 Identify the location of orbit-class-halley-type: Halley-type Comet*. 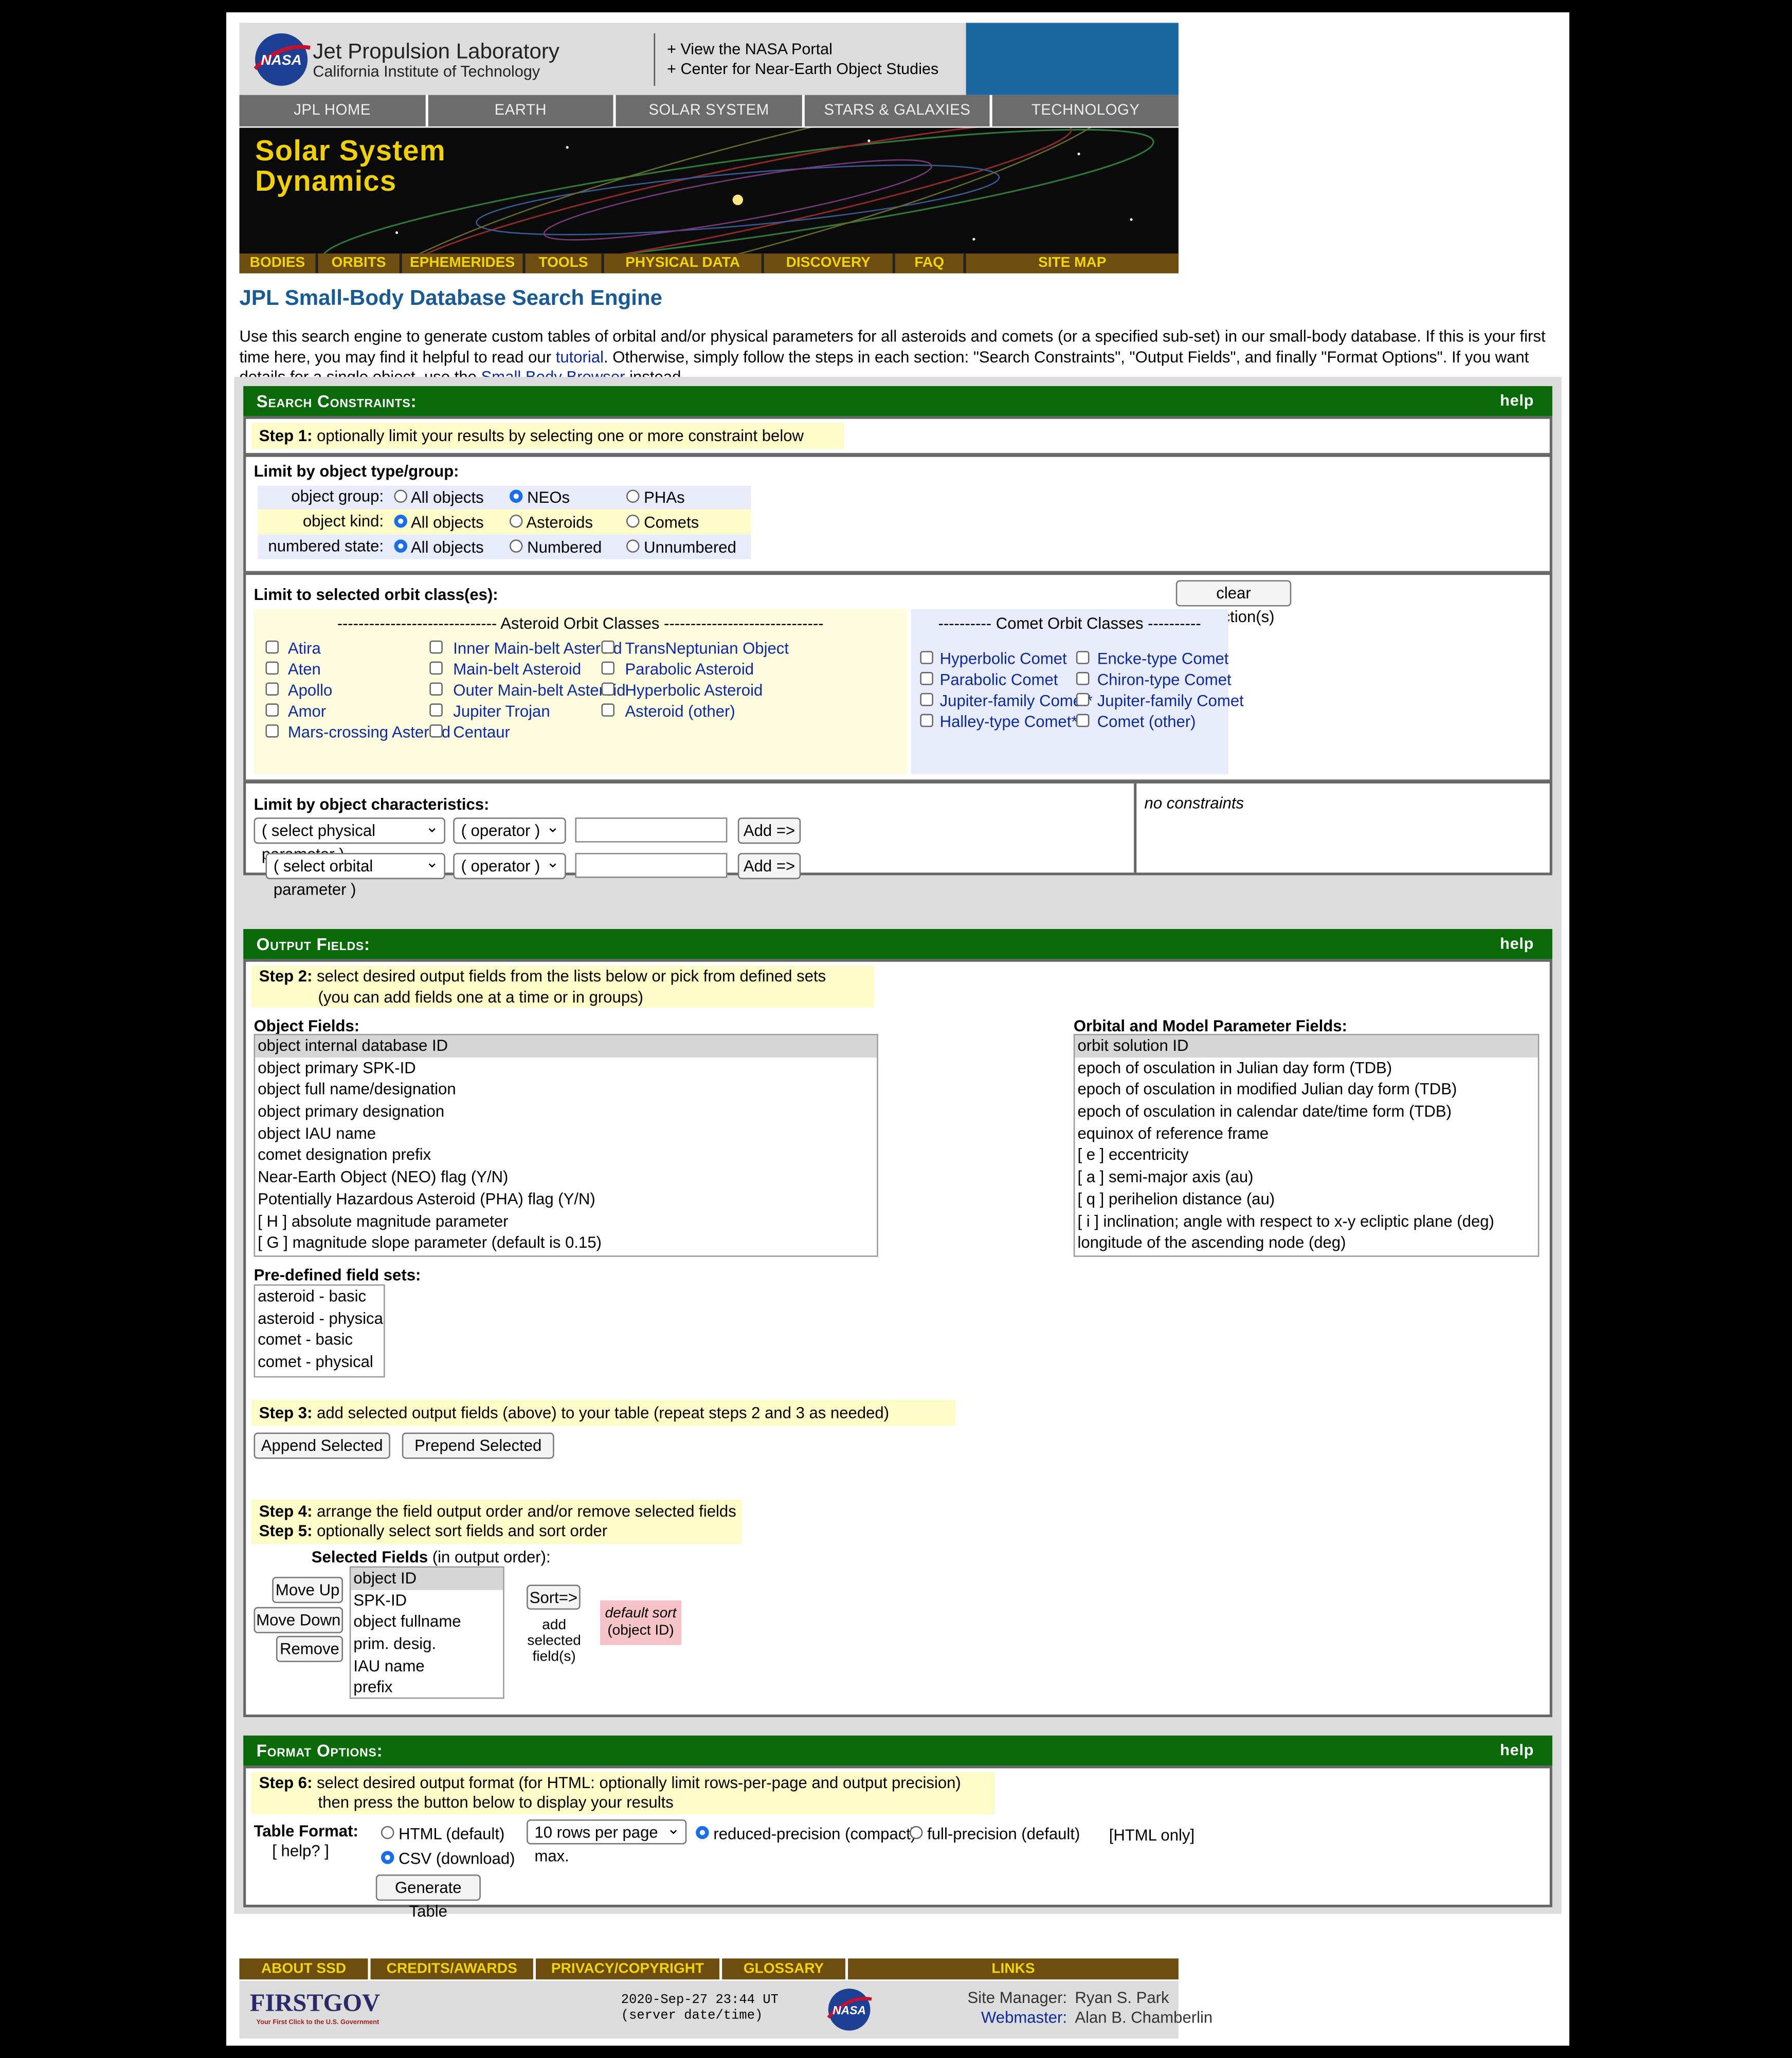
(1009, 723).